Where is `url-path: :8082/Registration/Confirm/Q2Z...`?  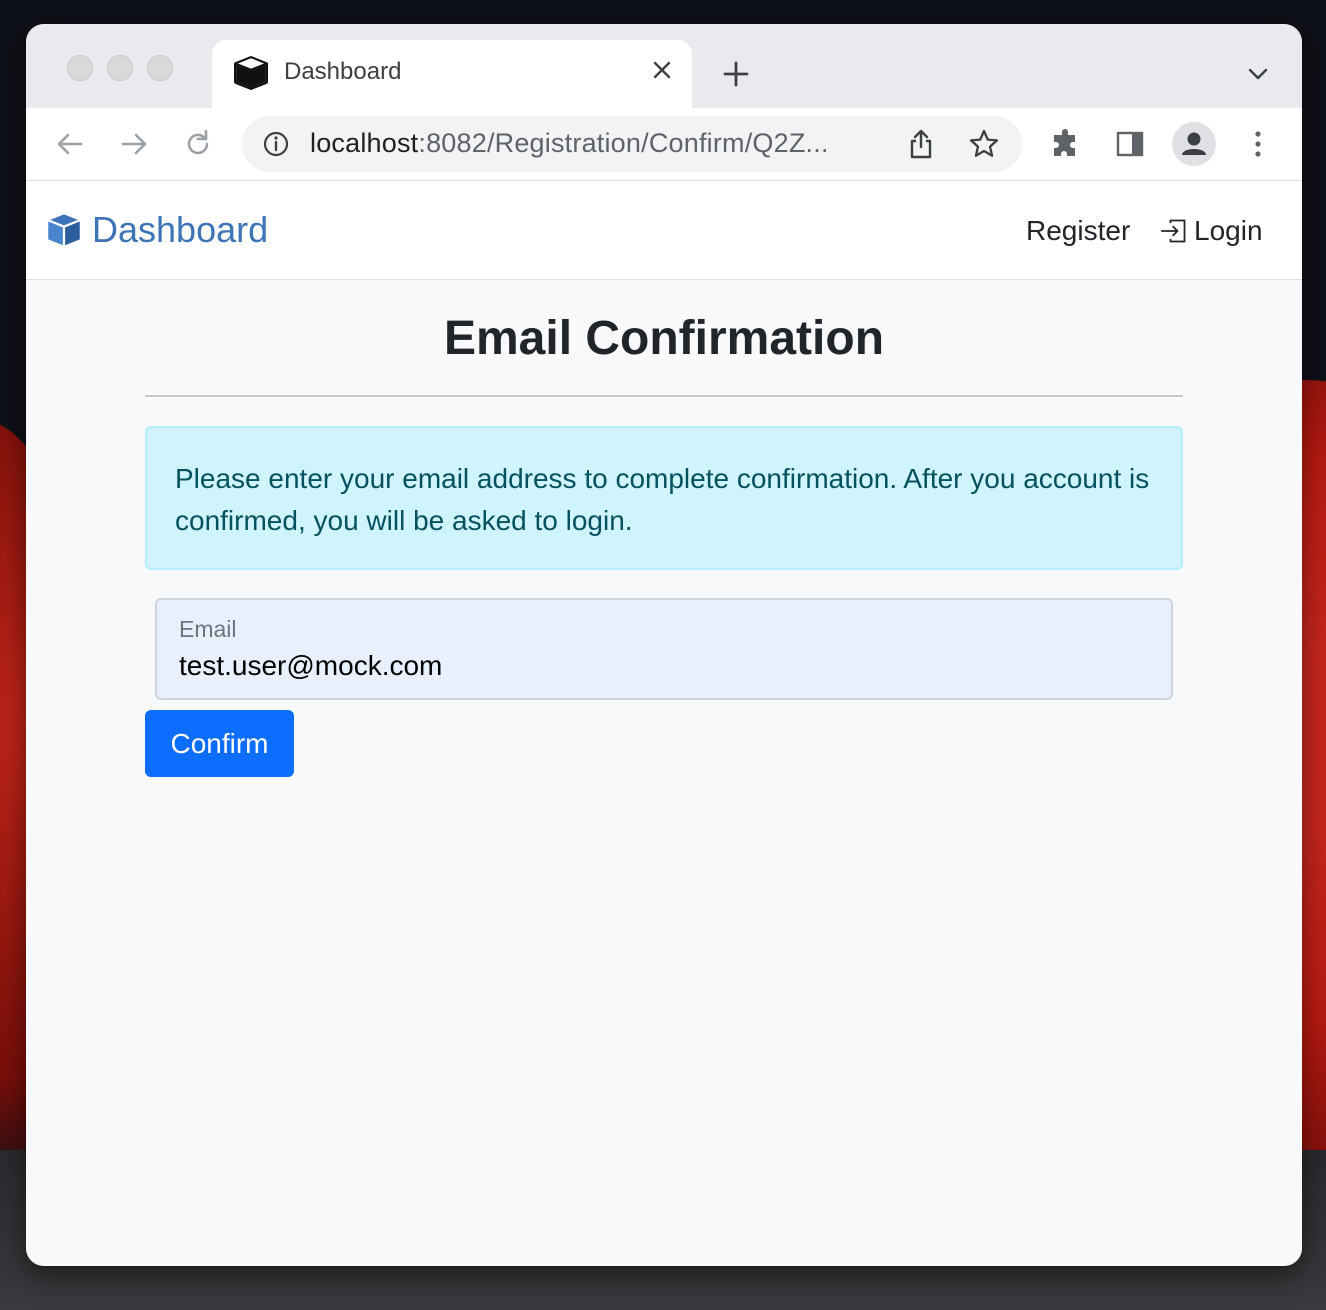
url-path: :8082/Registration/Confirm/Q2Z... is located at coordinates (623, 143).